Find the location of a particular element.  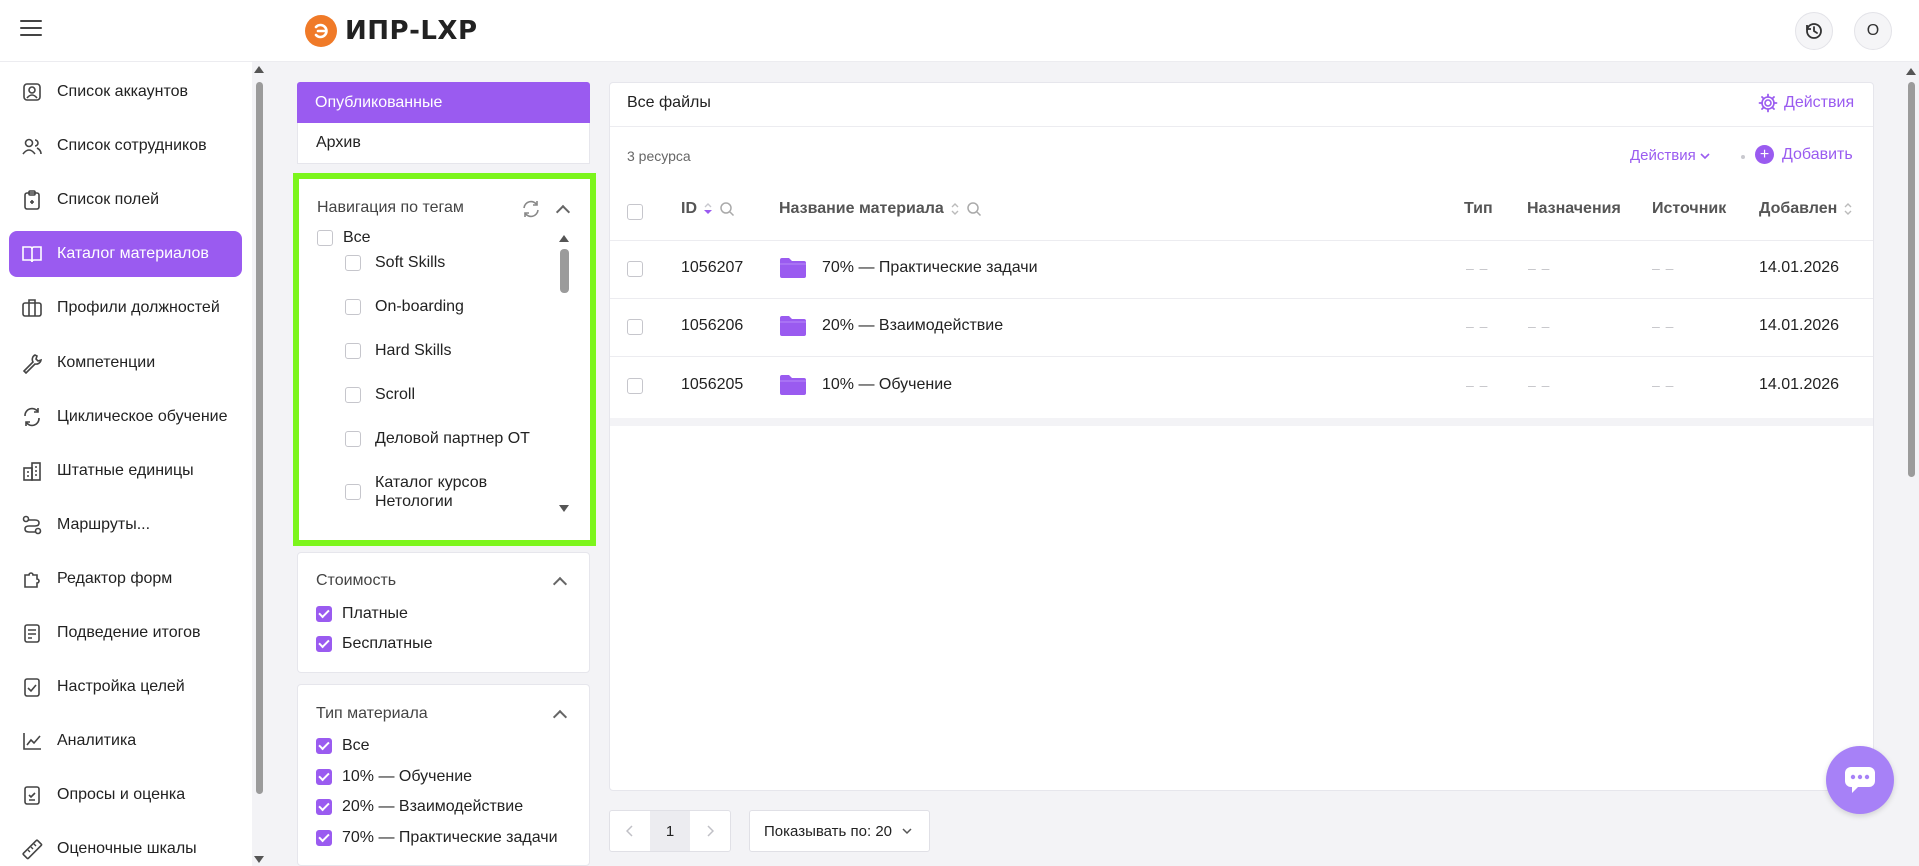

tag-item: Каталог курсов Нетологии is located at coordinates (416, 492).